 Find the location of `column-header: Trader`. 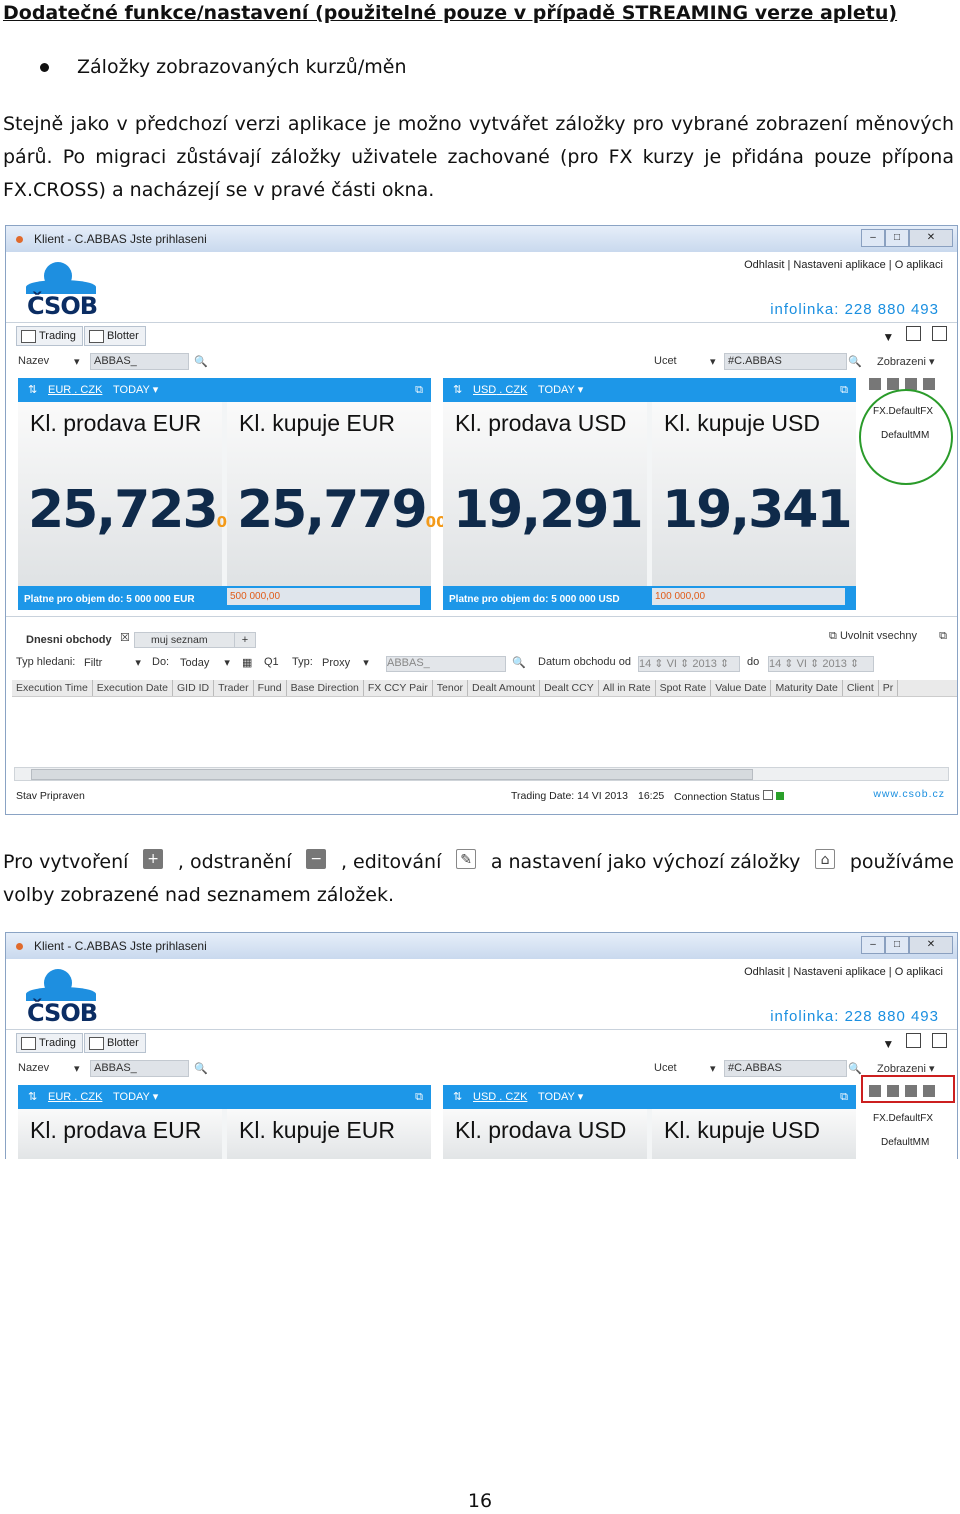

column-header: Trader is located at coordinates (234, 688).